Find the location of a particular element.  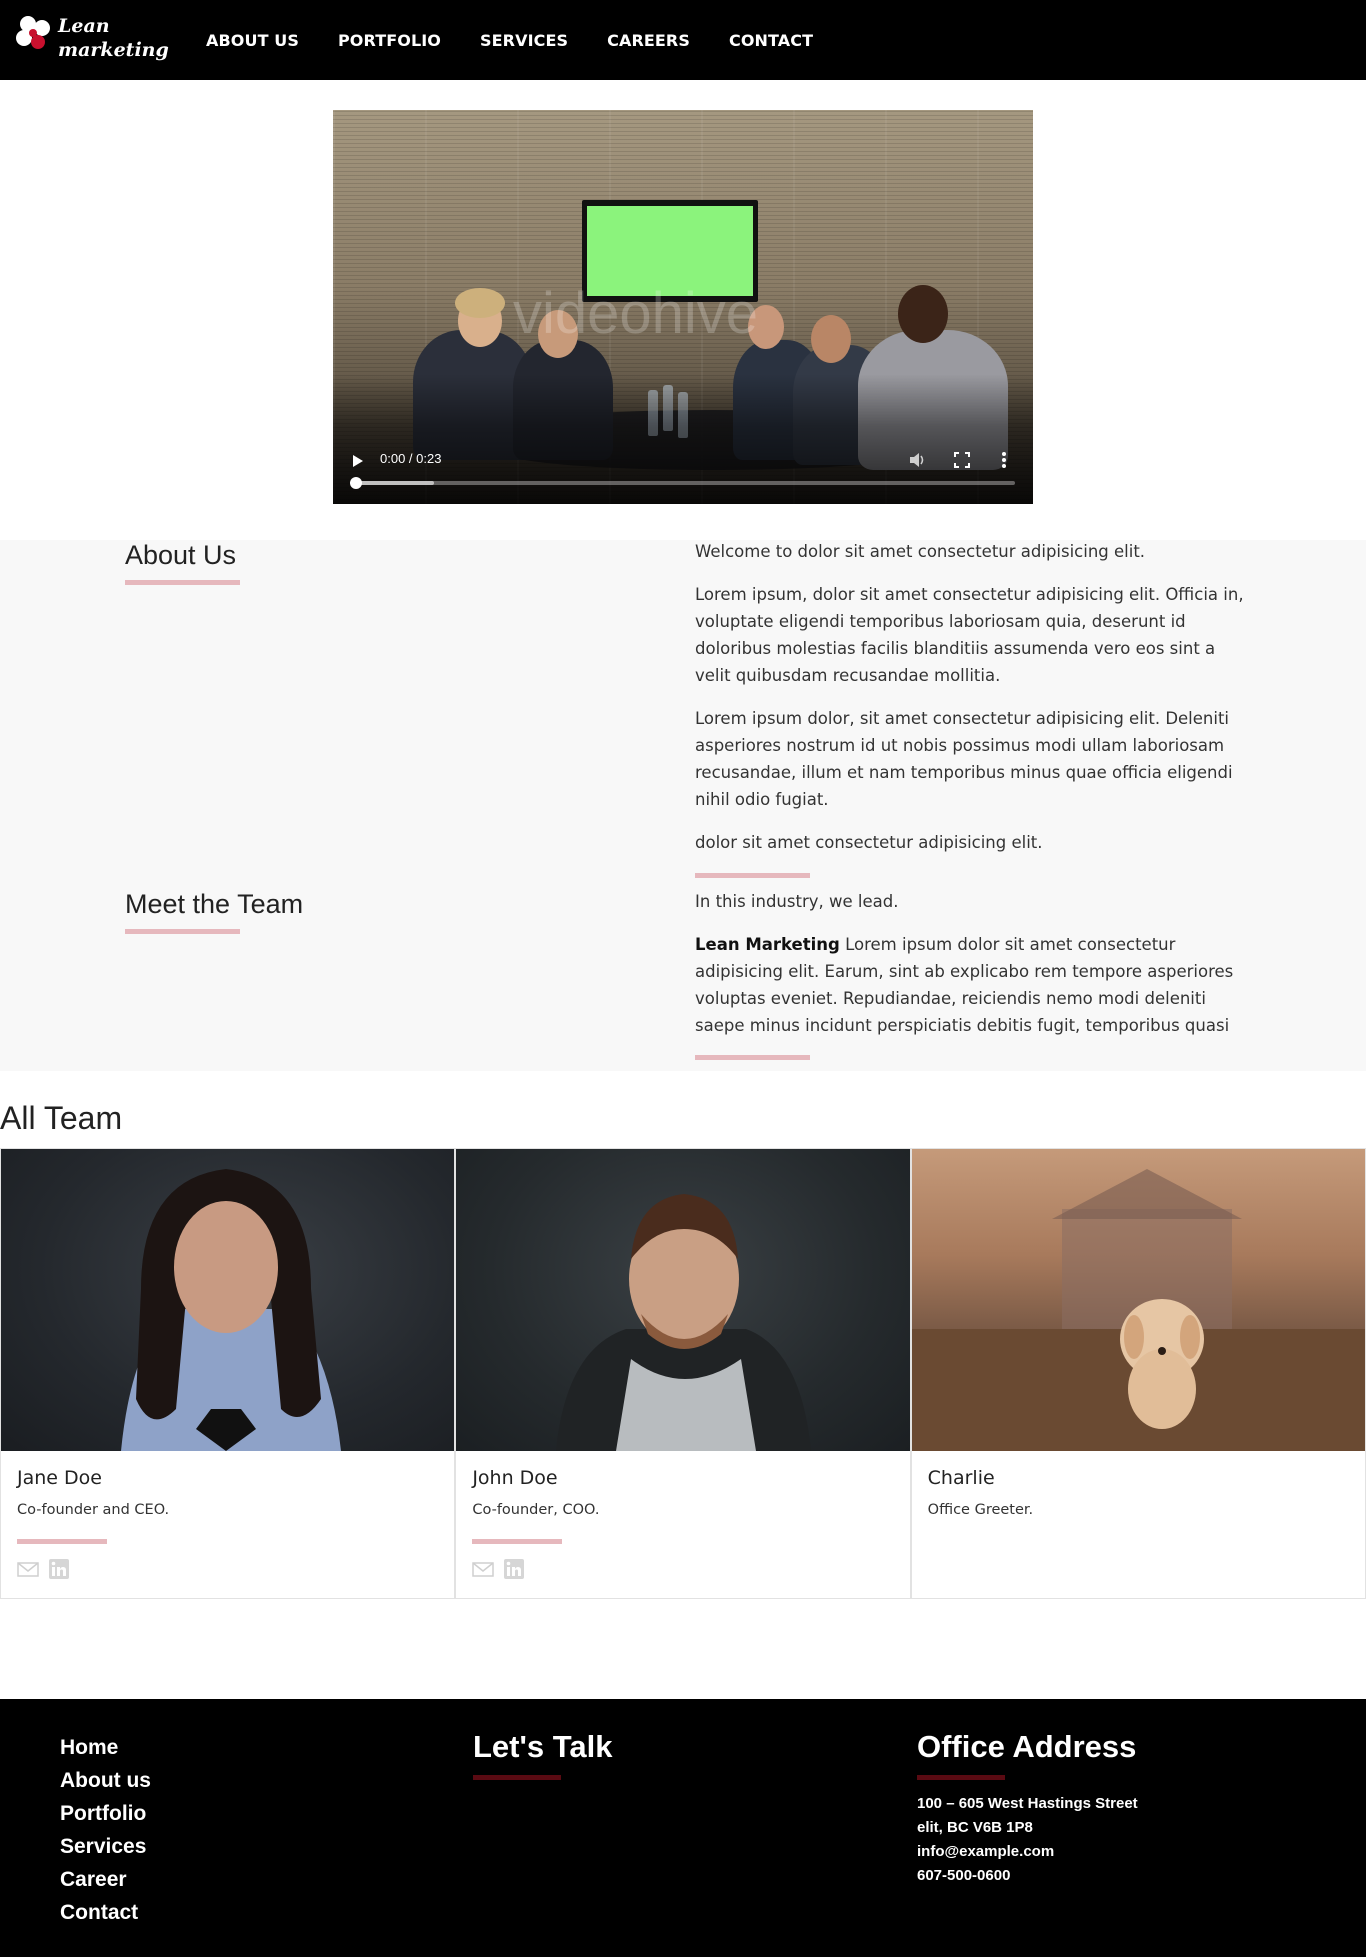

jane-photo is located at coordinates (228, 1300).